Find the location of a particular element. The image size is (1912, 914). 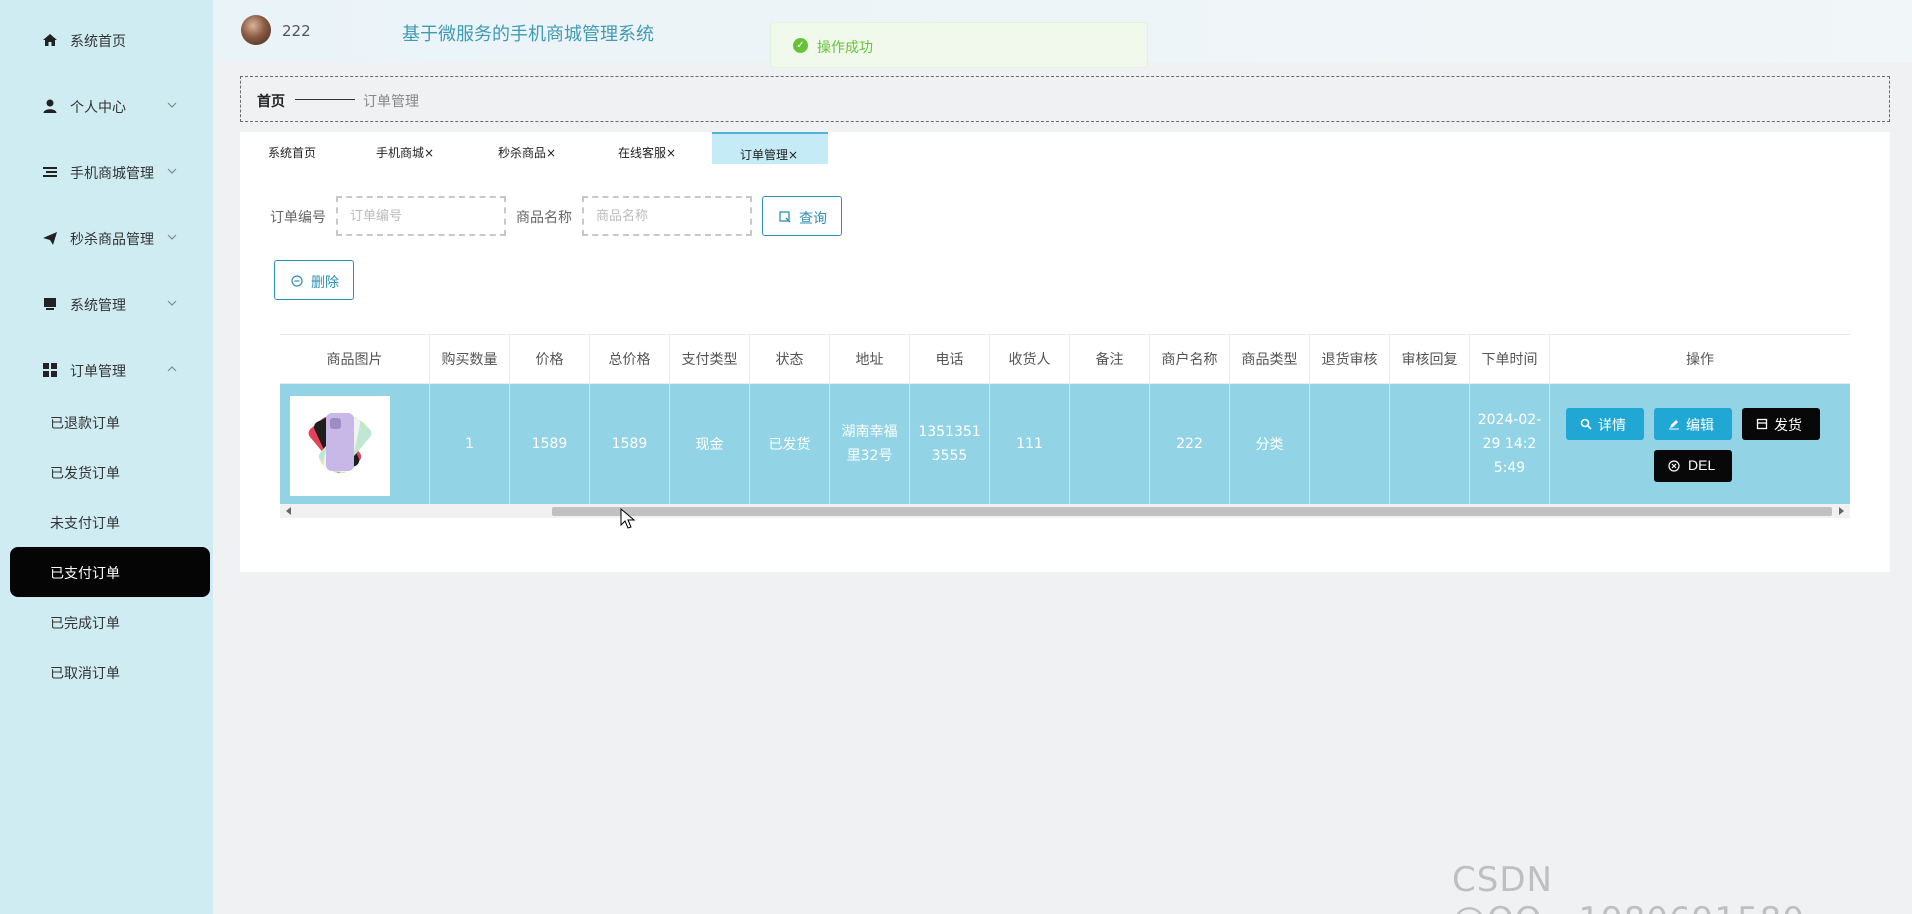

query-button: 查询 is located at coordinates (802, 216).